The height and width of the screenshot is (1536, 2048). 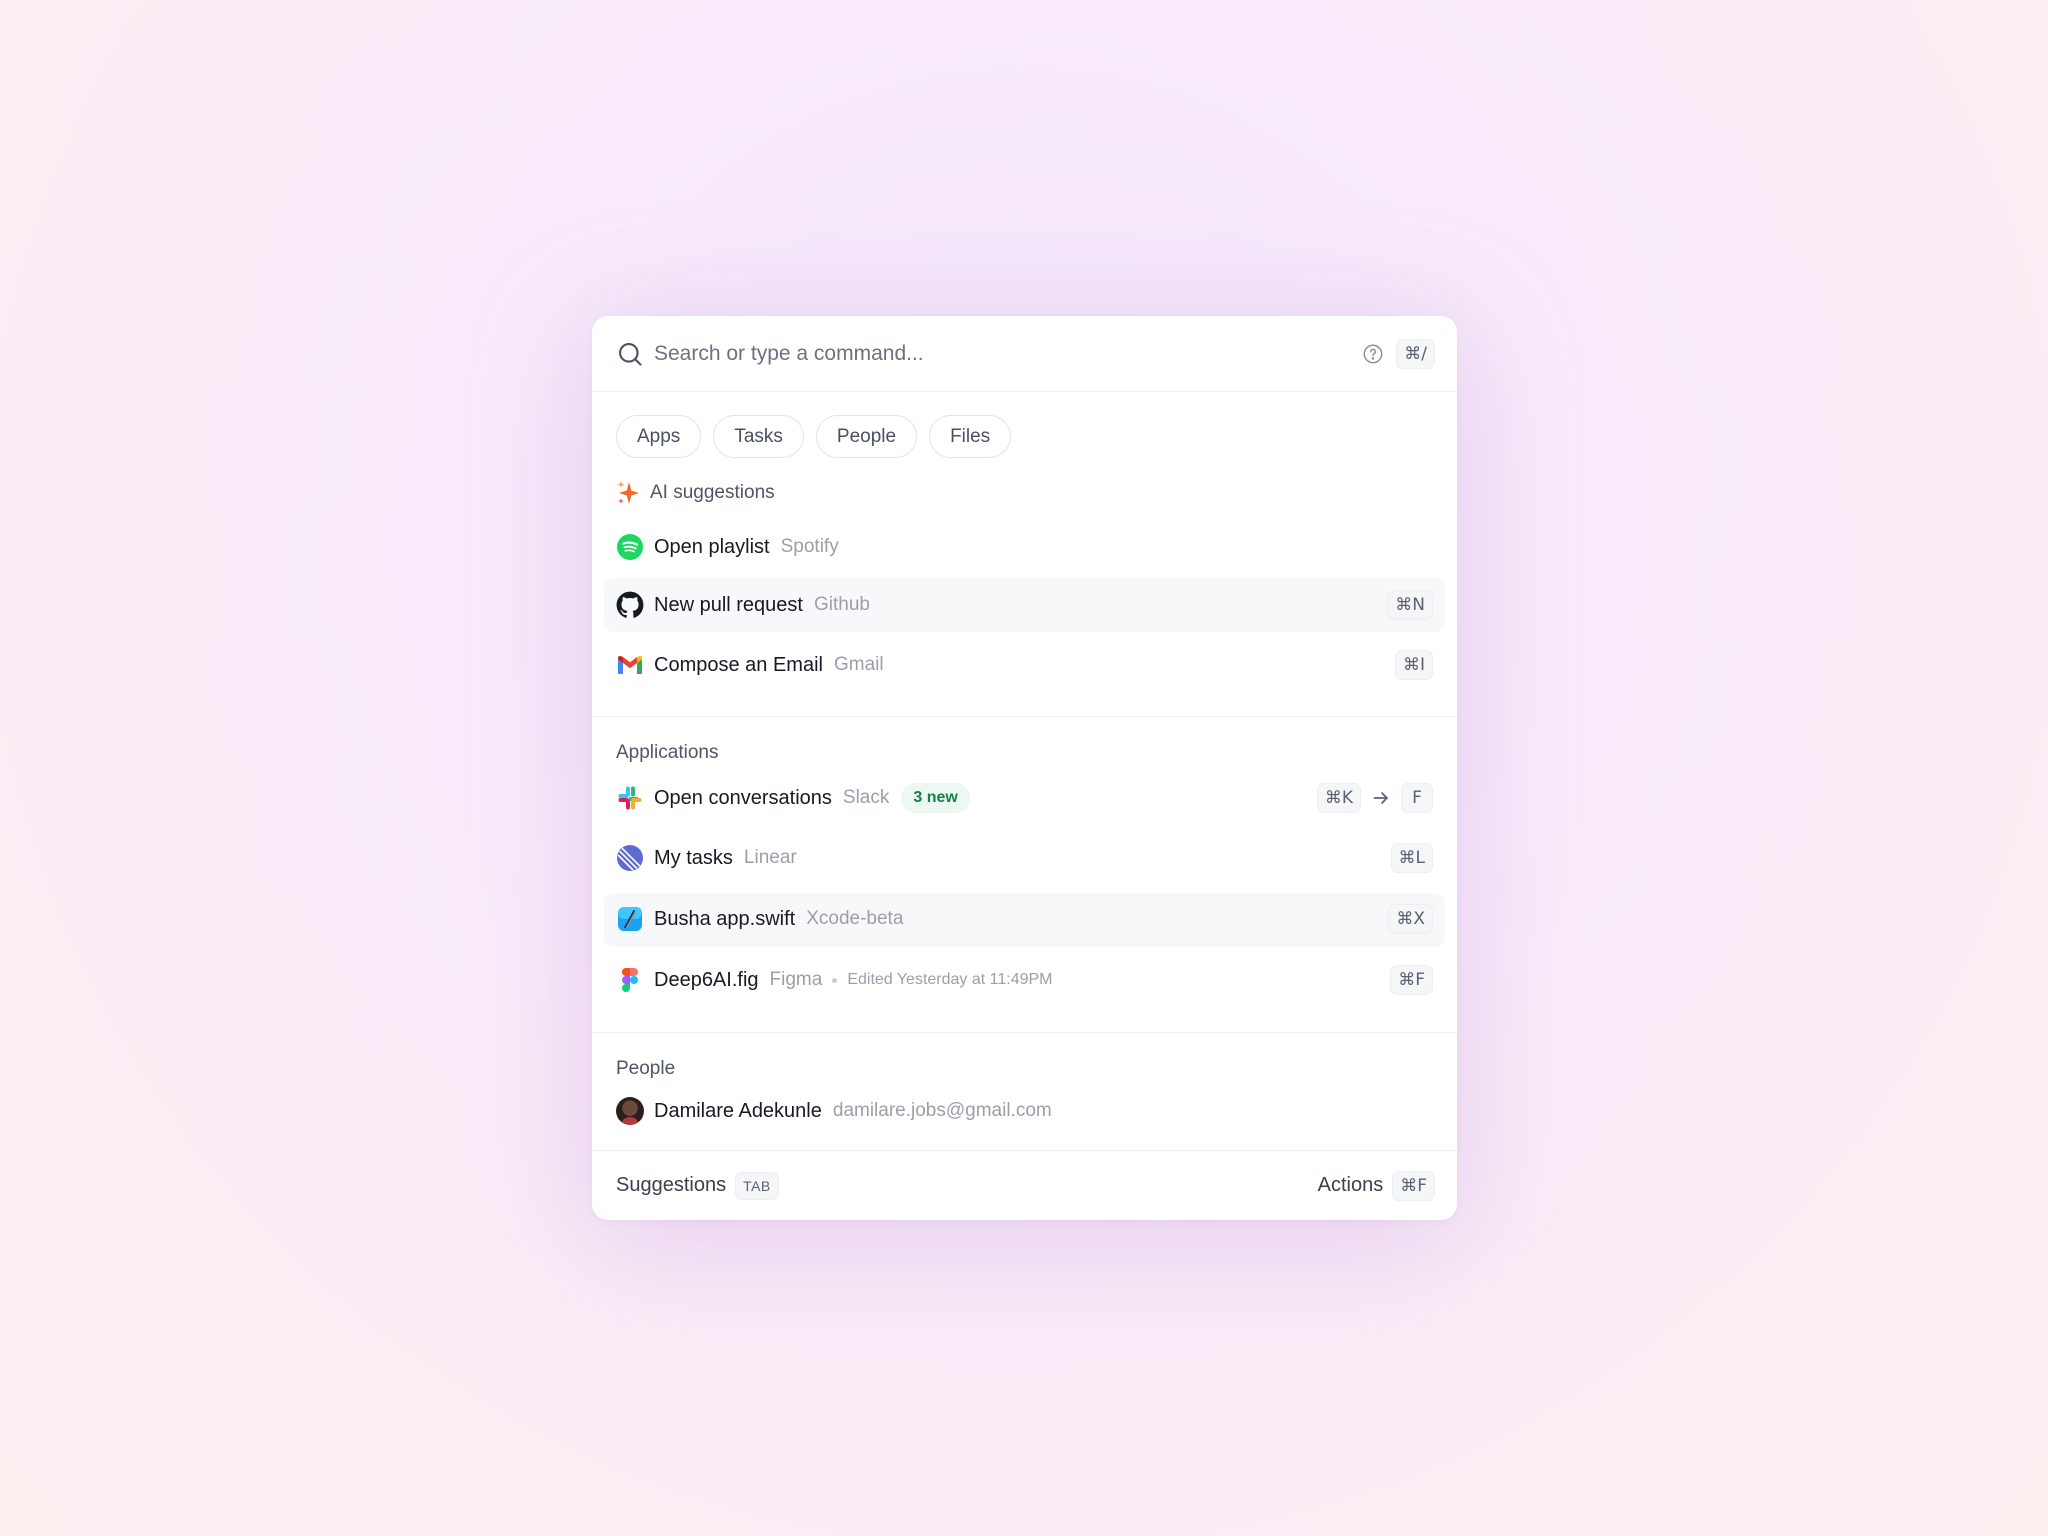 I want to click on item-app-name: Figma, so click(x=796, y=979).